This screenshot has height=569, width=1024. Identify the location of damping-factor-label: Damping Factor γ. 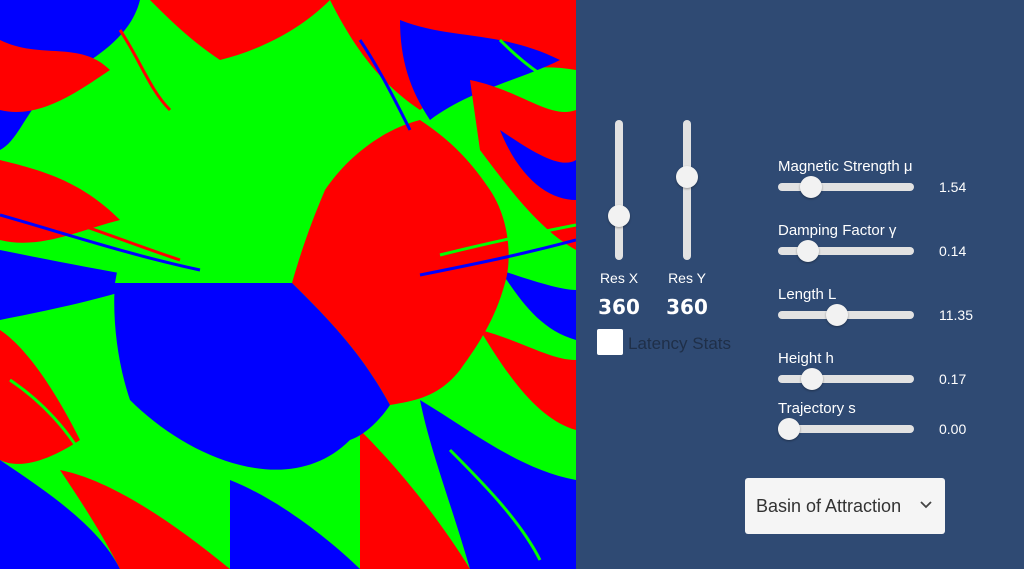
(837, 230).